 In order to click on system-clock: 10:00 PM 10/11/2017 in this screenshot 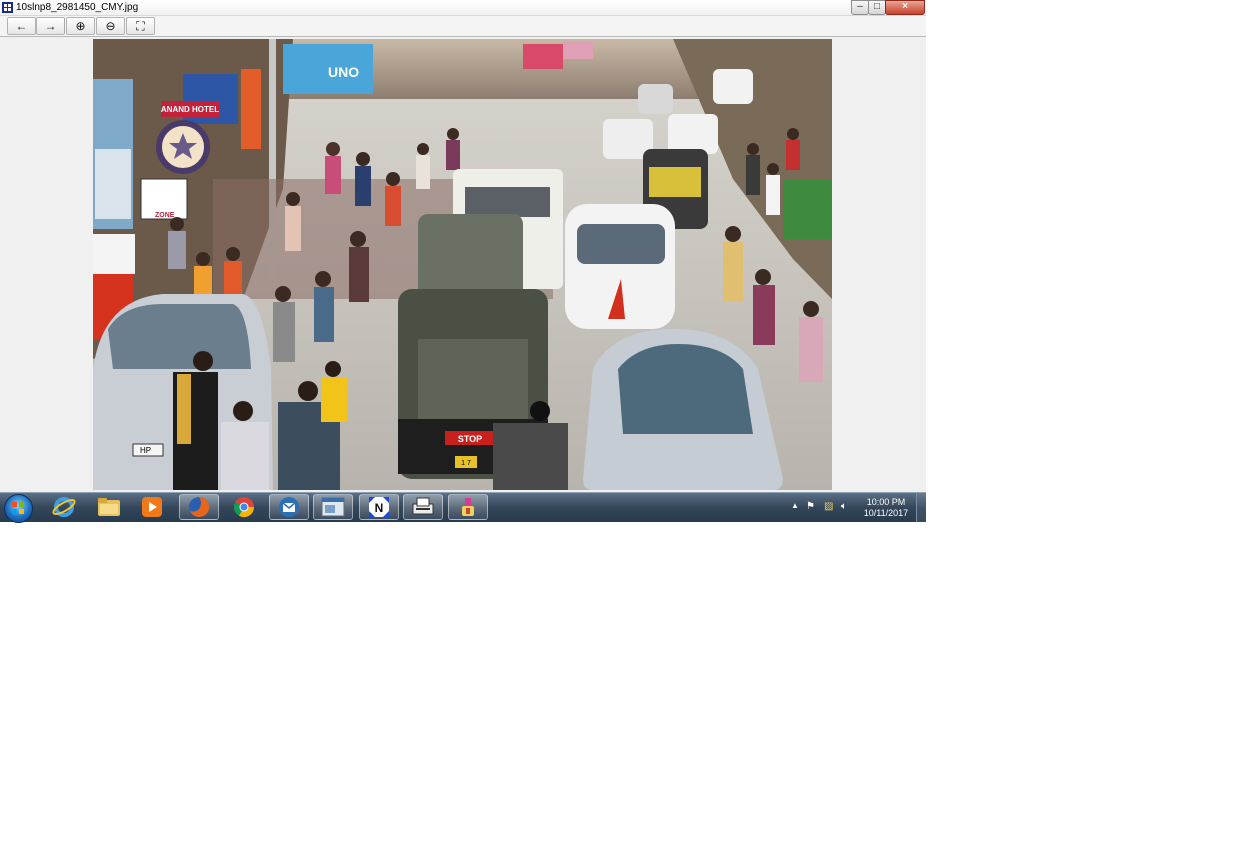, I will do `click(886, 508)`.